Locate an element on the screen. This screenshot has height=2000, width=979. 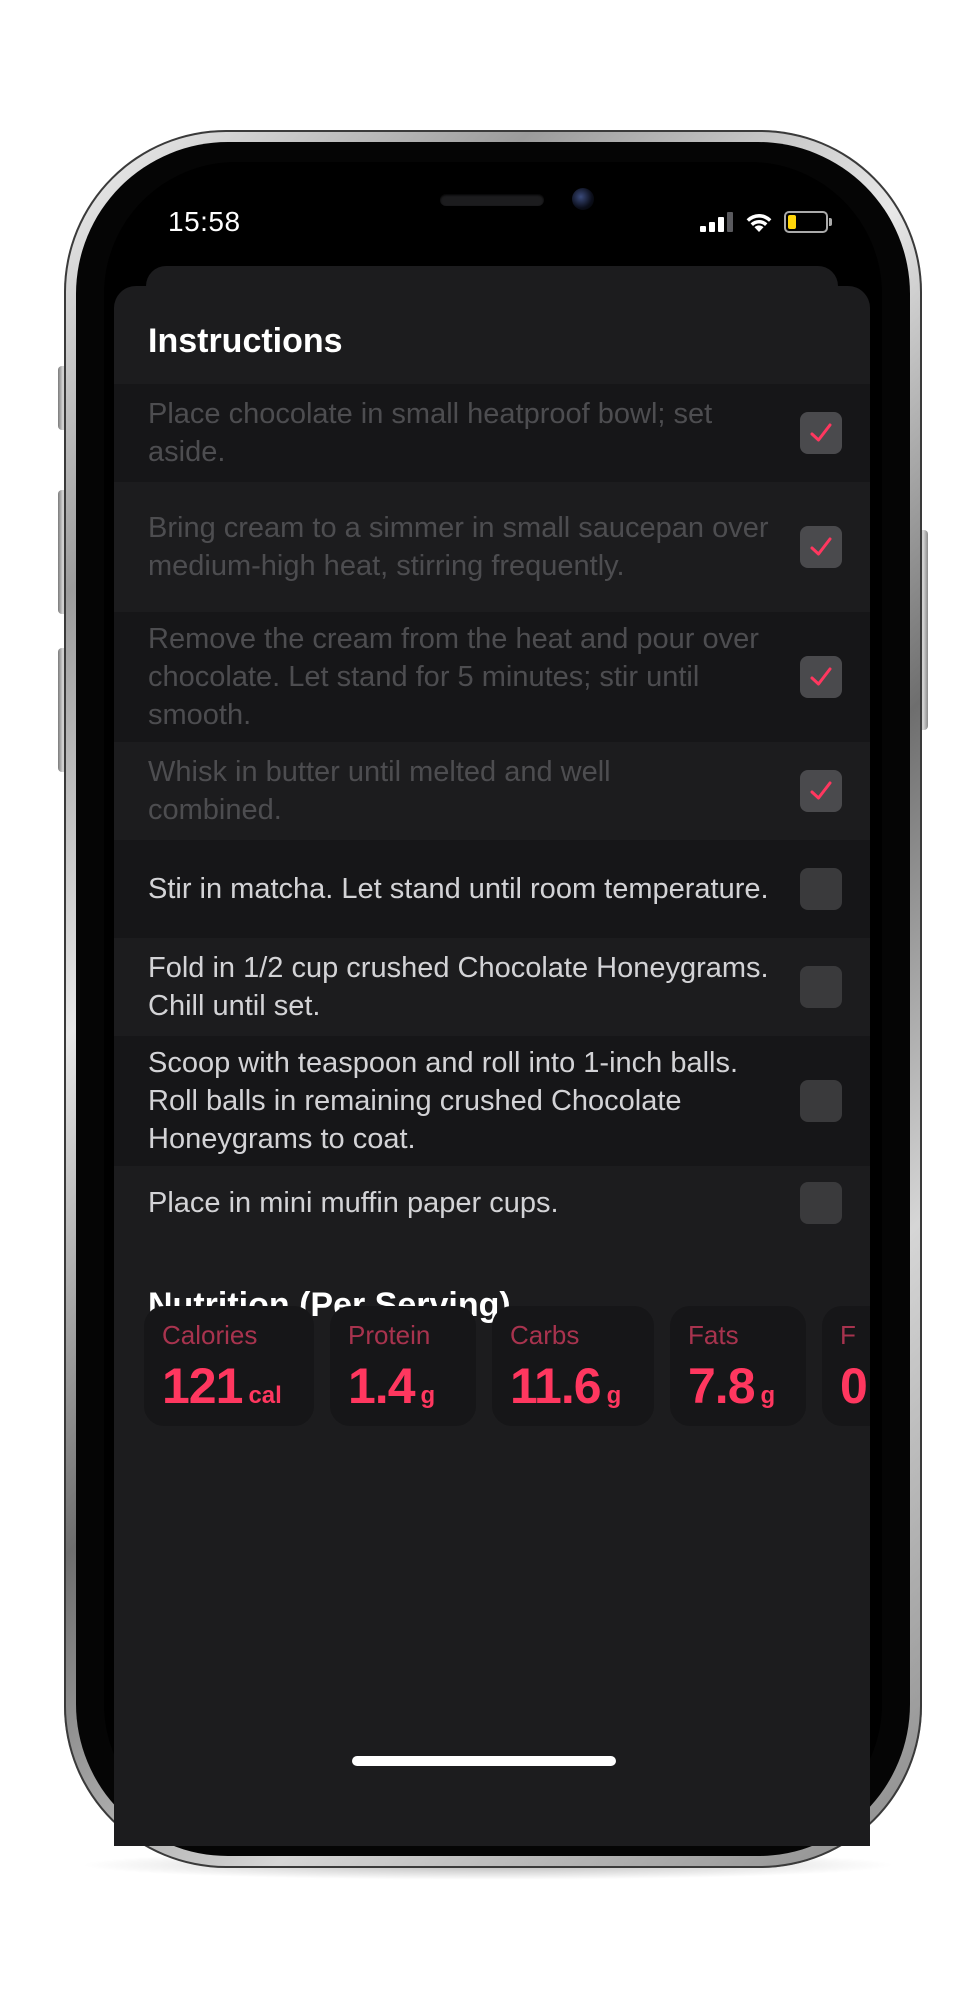
front-camera is located at coordinates (583, 199).